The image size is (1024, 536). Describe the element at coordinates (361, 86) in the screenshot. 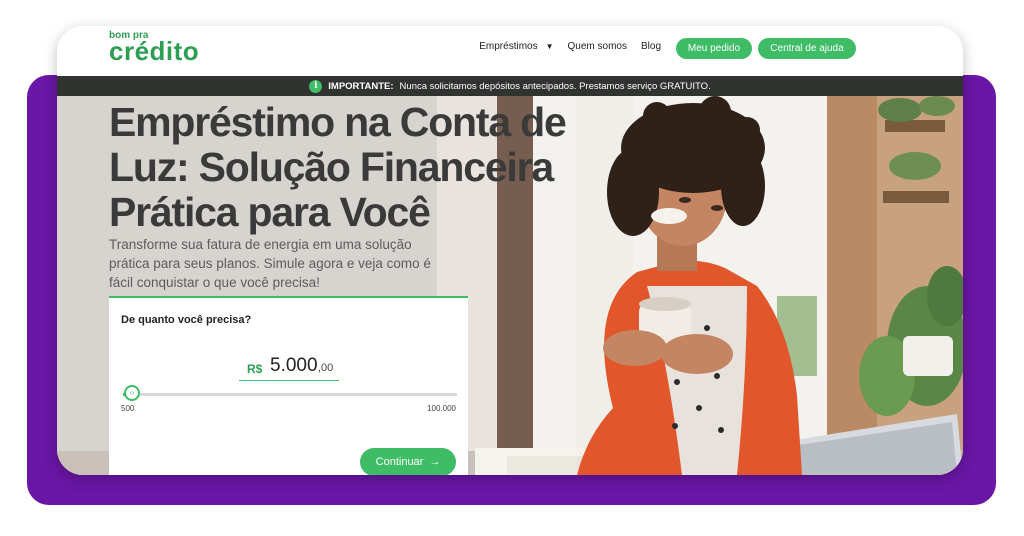

I see `notice-strong: IMPORTANTE:` at that location.